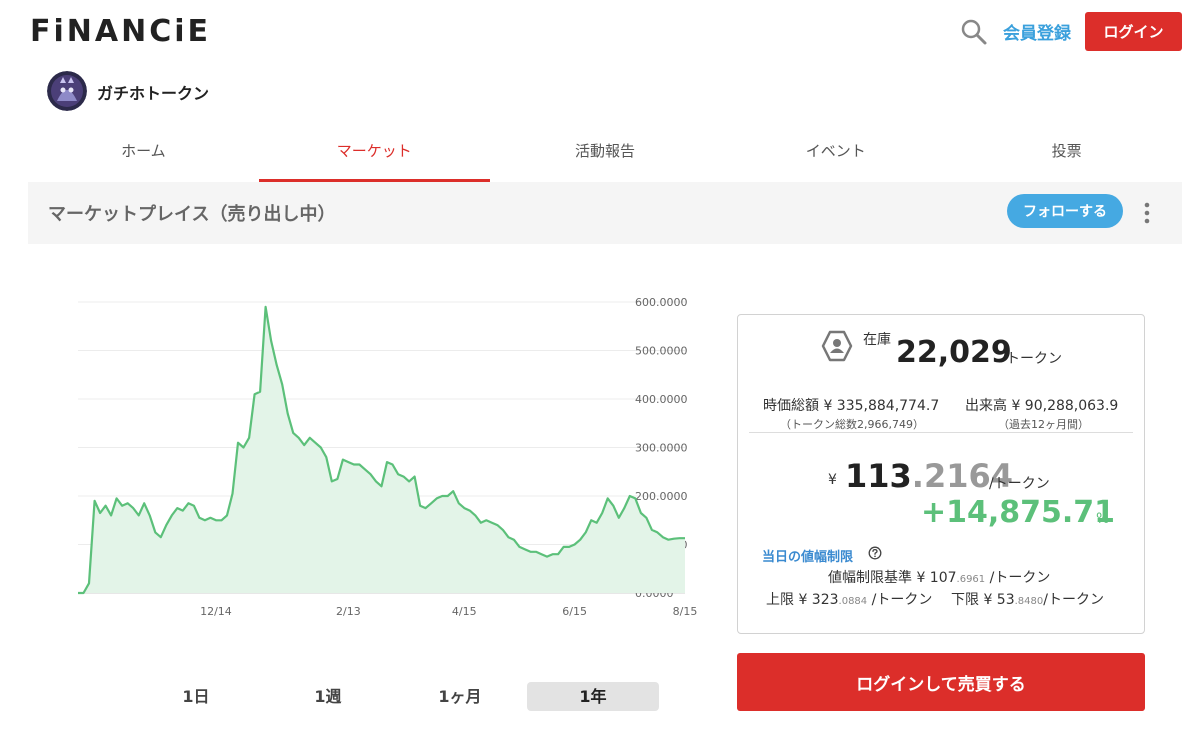 Image resolution: width=1200 pixels, height=754 pixels. I want to click on tab-event: イベント, so click(835, 155).